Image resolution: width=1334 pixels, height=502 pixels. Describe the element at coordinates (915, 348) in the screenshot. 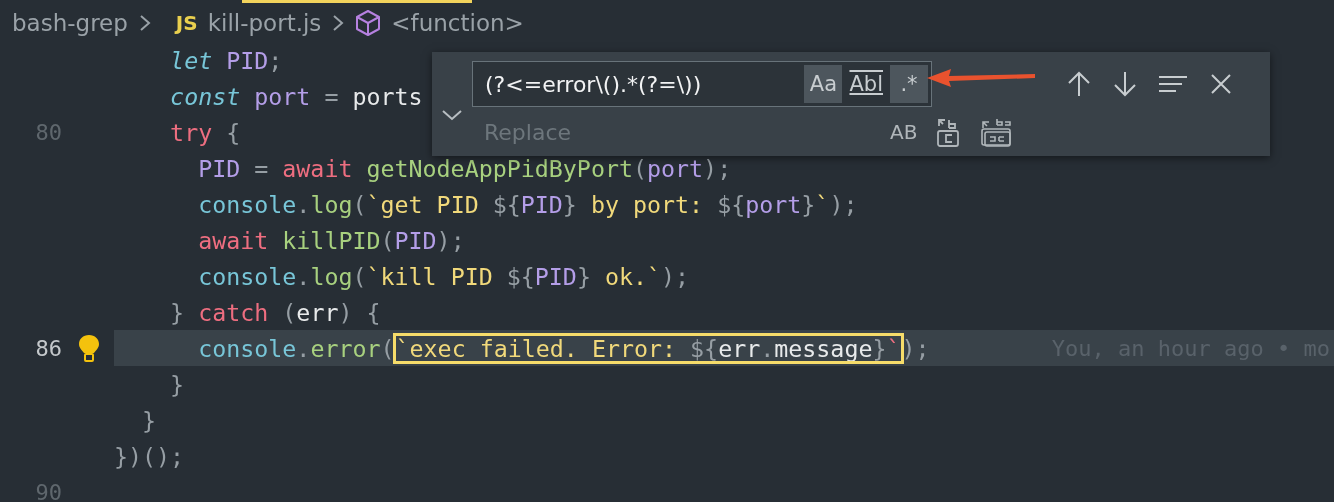

I see `code-text: );` at that location.